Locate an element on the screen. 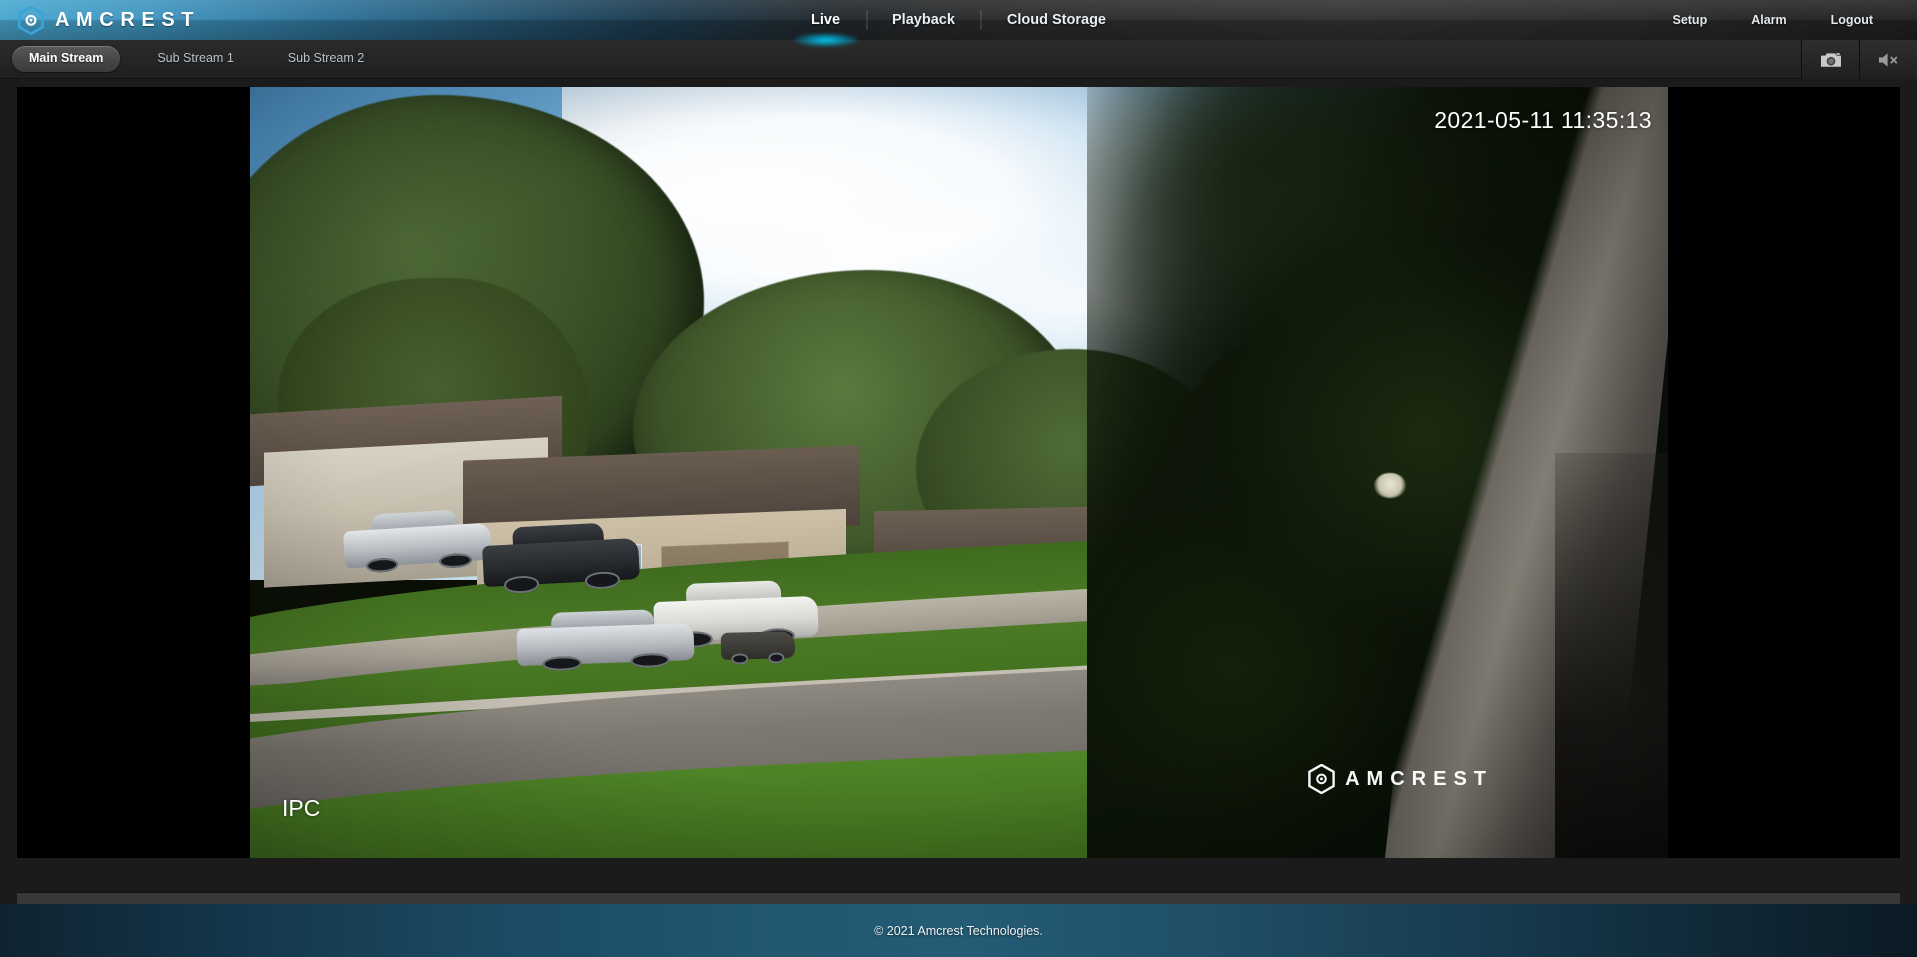 The width and height of the screenshot is (1917, 957). osd-watermark: AMCREST is located at coordinates (1400, 779).